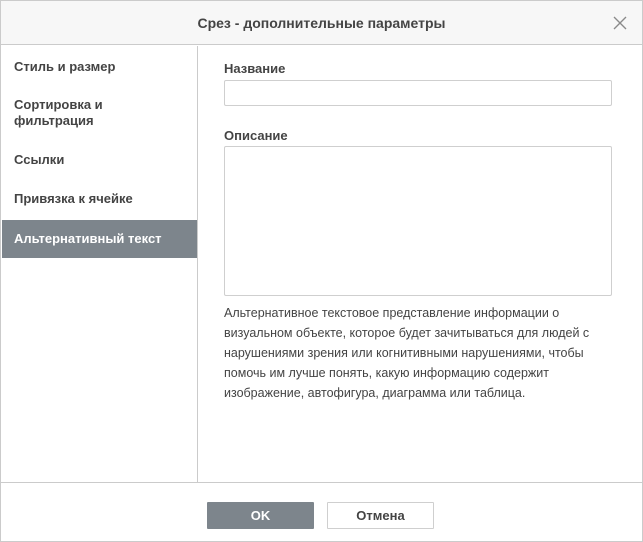 This screenshot has width=643, height=542. I want to click on sidebar-item-label: Альтернативный текст, so click(88, 238).